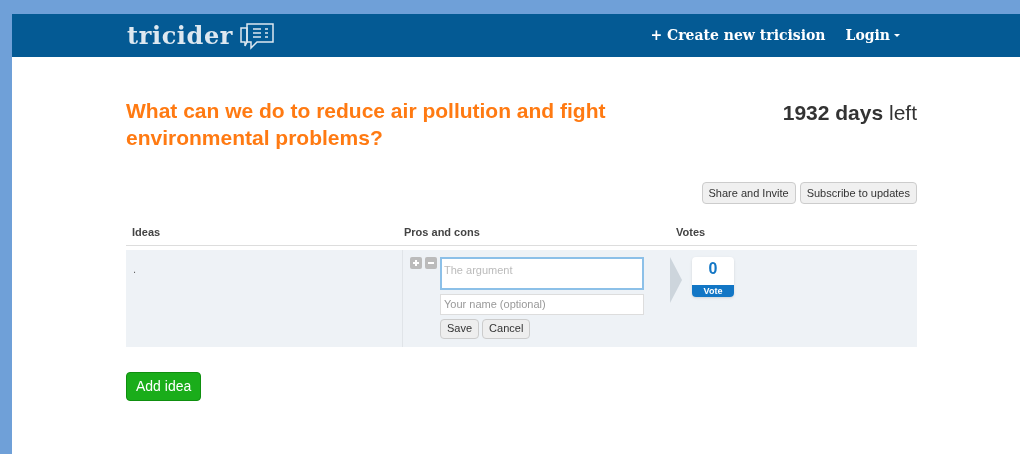  What do you see at coordinates (146, 232) in the screenshot?
I see `column-header: Ideas` at bounding box center [146, 232].